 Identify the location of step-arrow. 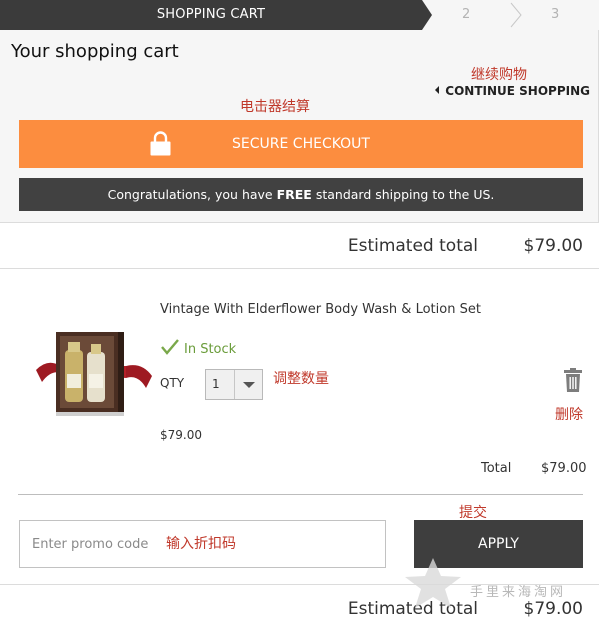
(427, 15).